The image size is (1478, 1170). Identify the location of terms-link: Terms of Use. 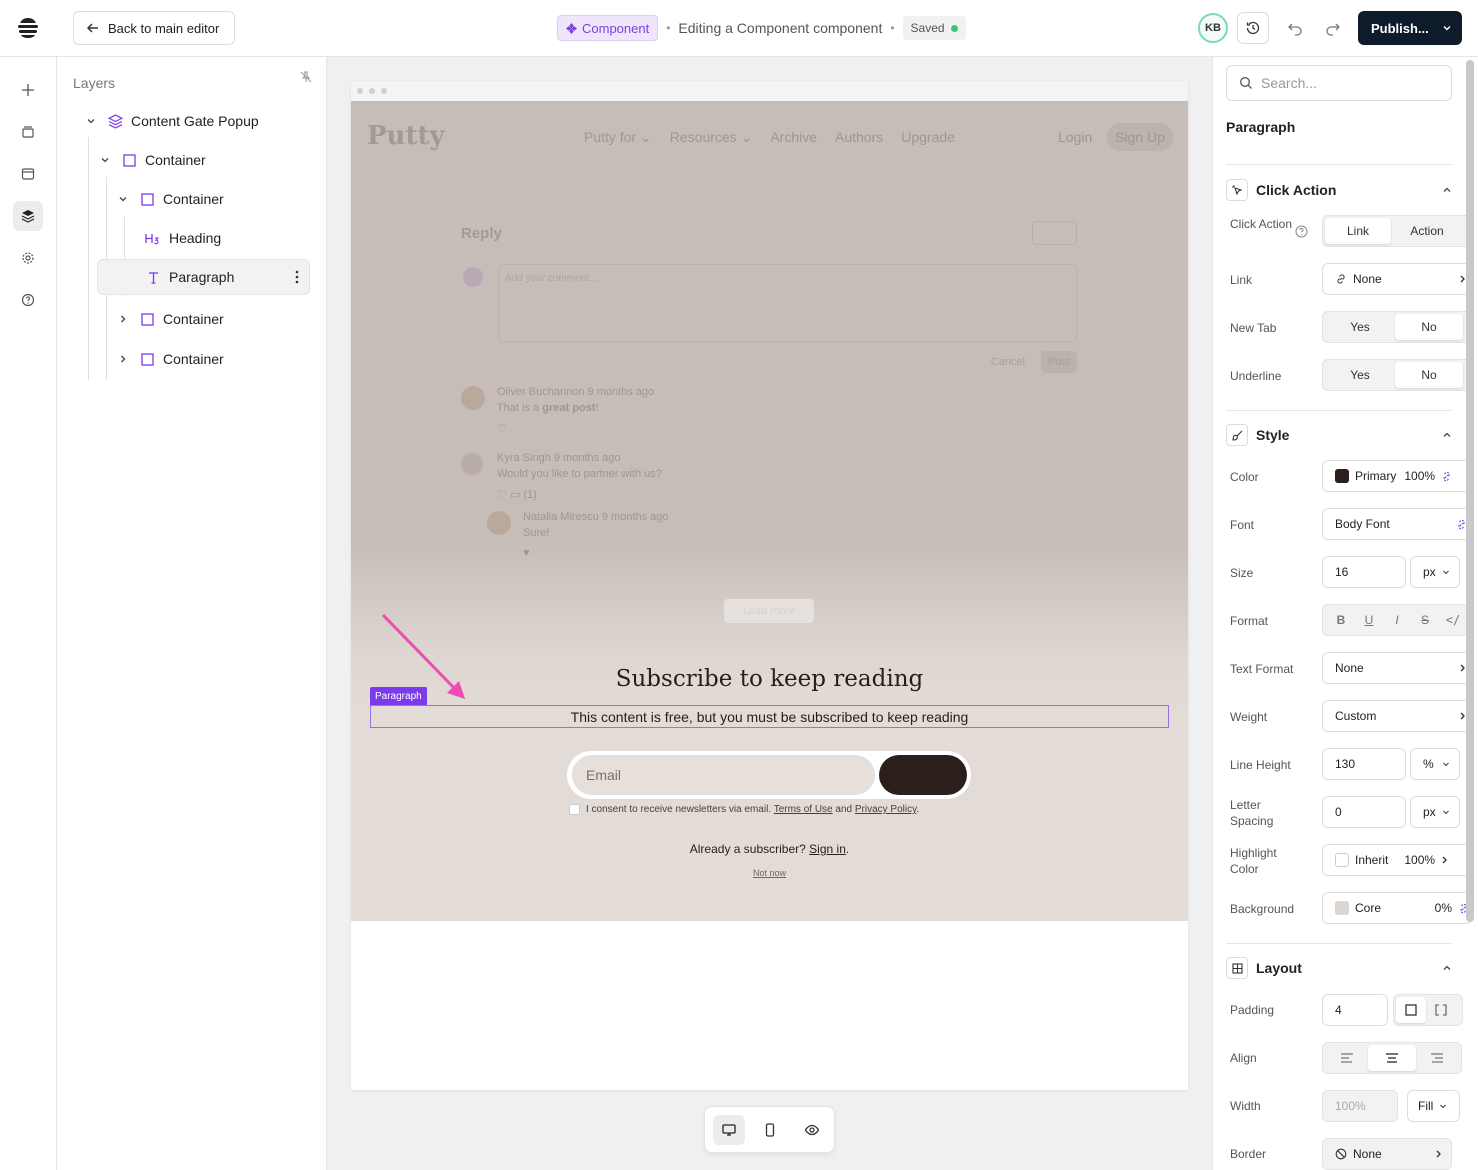
(803, 809).